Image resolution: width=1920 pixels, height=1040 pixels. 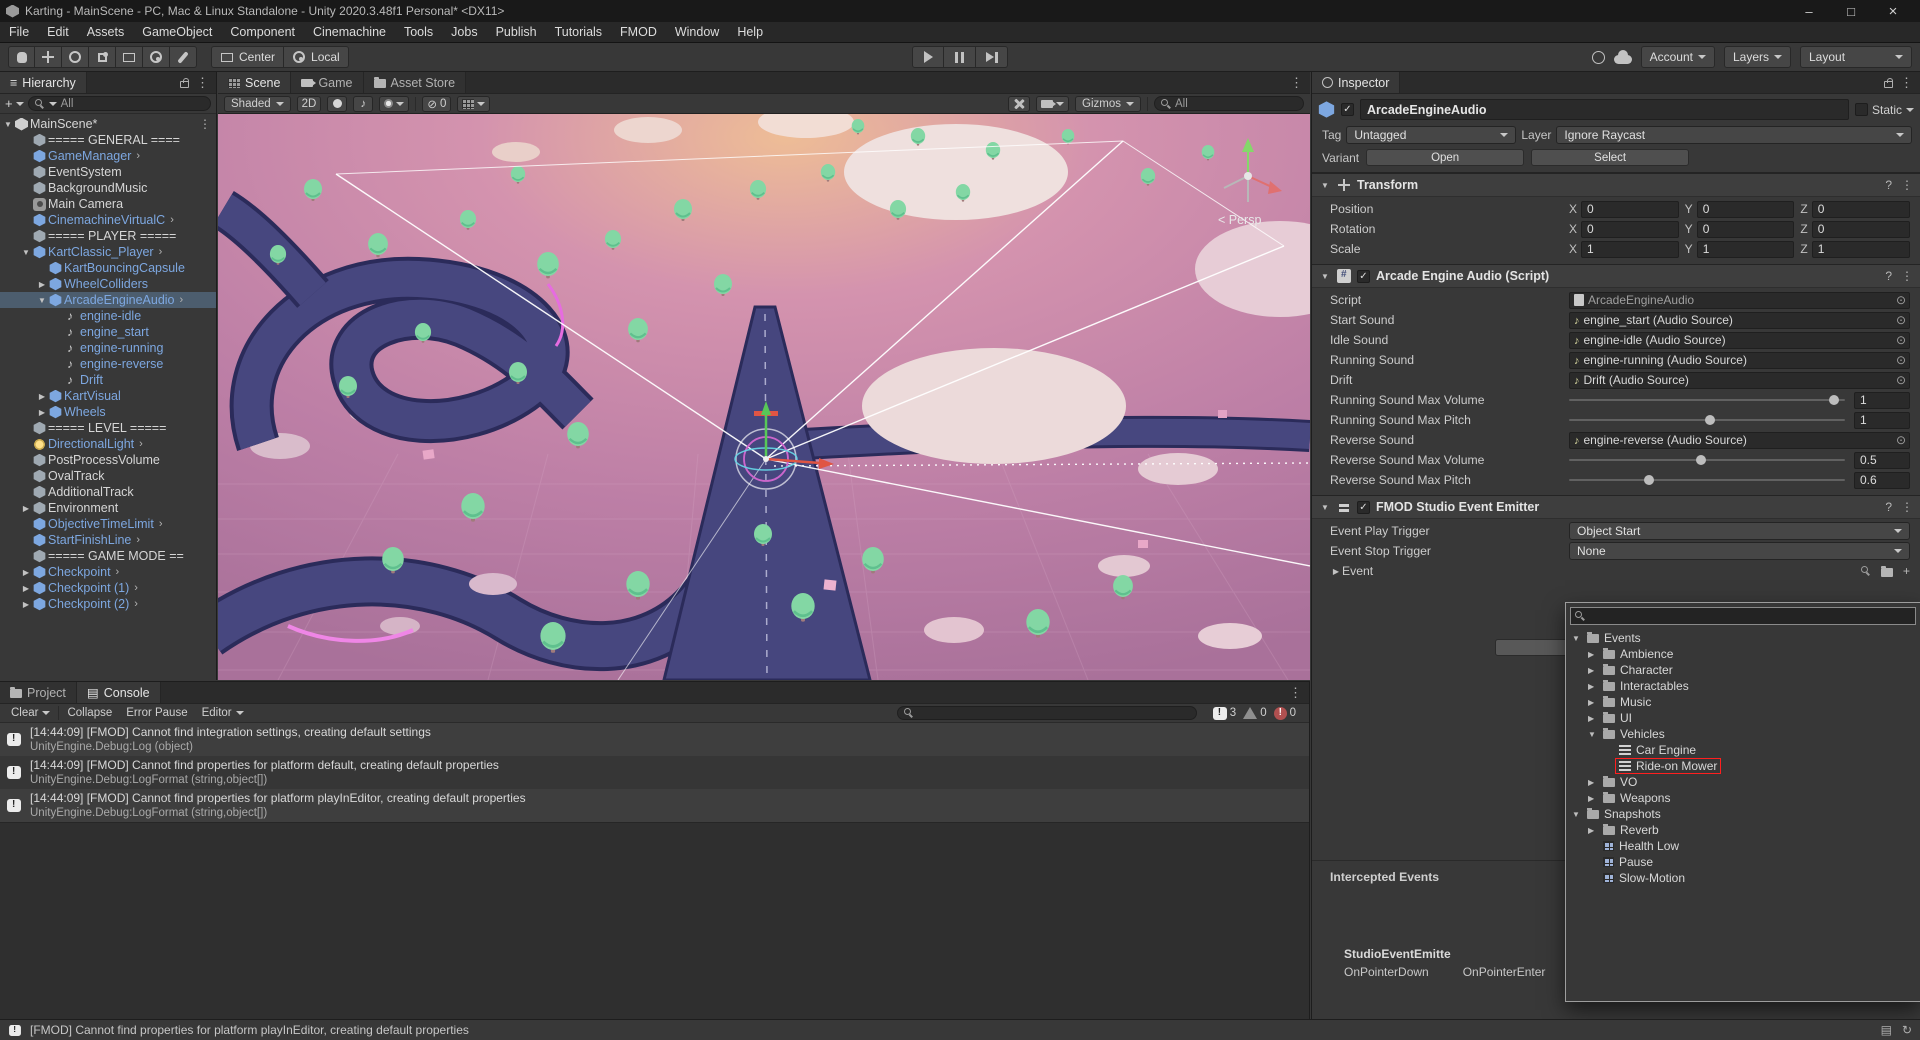 I want to click on menu-item: Tutorials, so click(x=578, y=32).